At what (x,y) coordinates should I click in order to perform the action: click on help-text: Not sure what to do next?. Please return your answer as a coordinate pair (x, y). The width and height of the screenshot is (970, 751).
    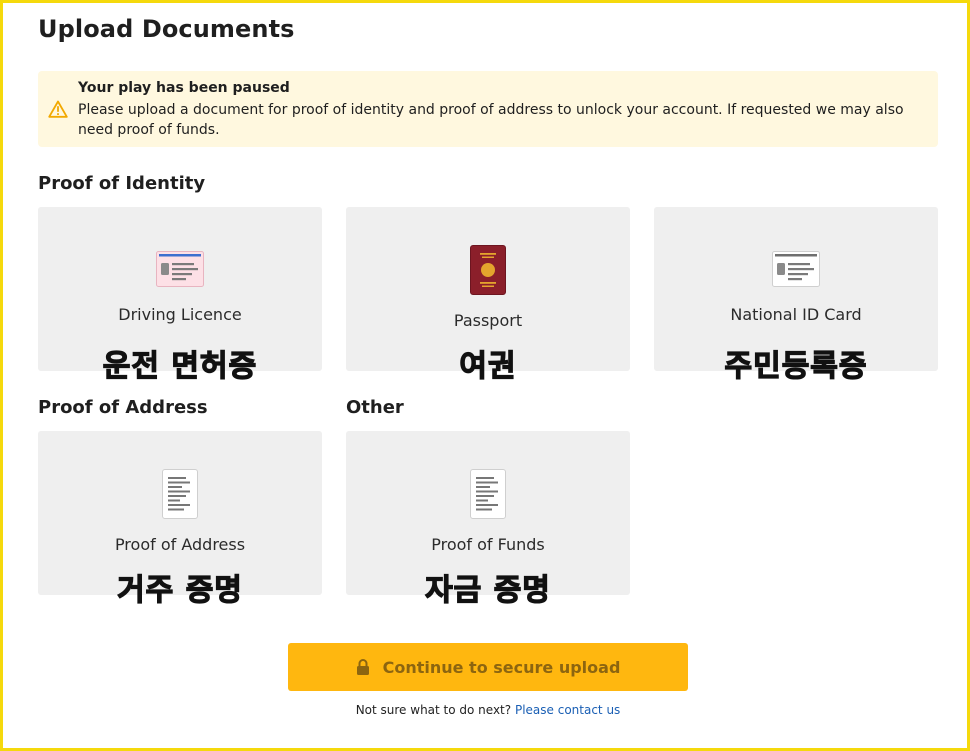
    Looking at the image, I should click on (433, 710).